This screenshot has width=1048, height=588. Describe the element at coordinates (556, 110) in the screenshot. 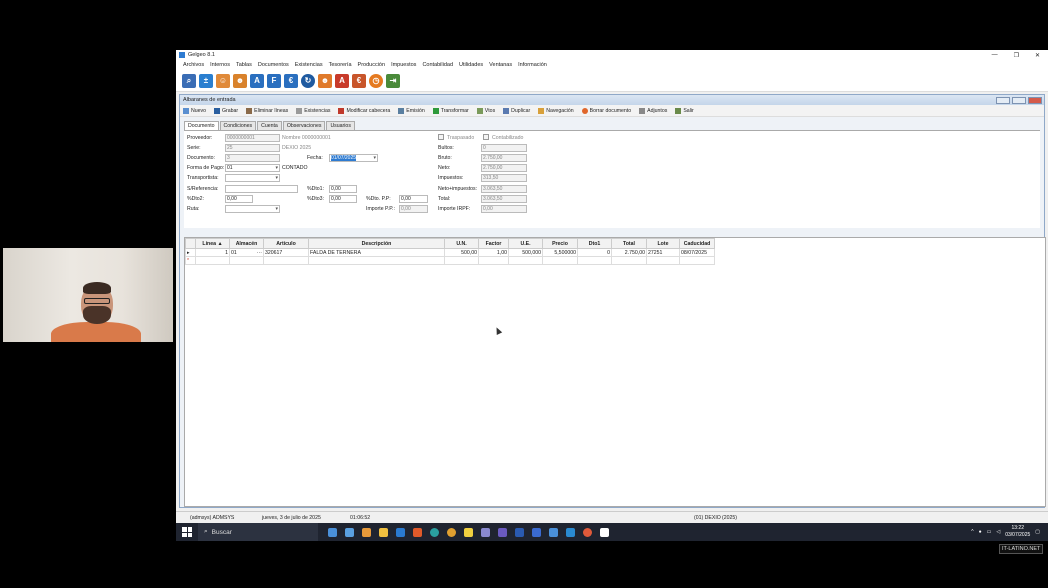

I see `navegacion-button: Navegación` at that location.